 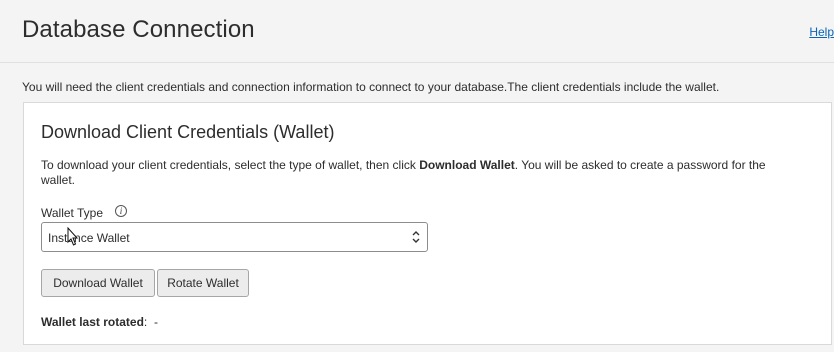 What do you see at coordinates (188, 132) in the screenshot?
I see `card-title: Download Client Credentials (Wallet)` at bounding box center [188, 132].